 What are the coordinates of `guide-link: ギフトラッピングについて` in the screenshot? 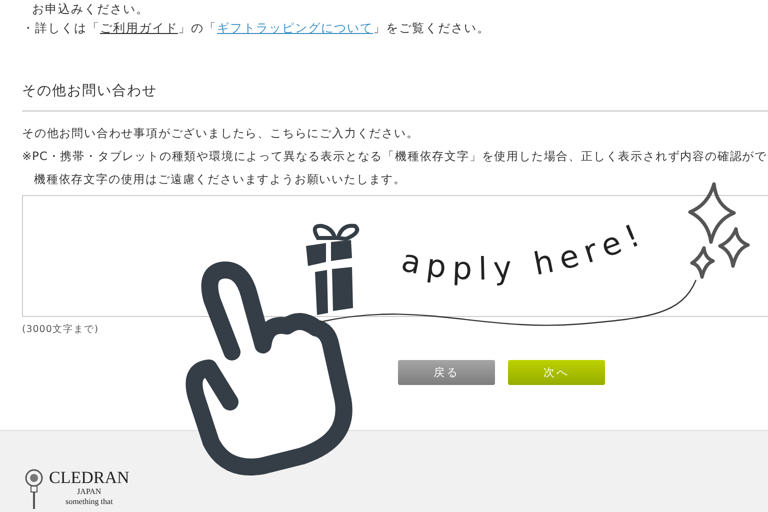 It's located at (295, 28).